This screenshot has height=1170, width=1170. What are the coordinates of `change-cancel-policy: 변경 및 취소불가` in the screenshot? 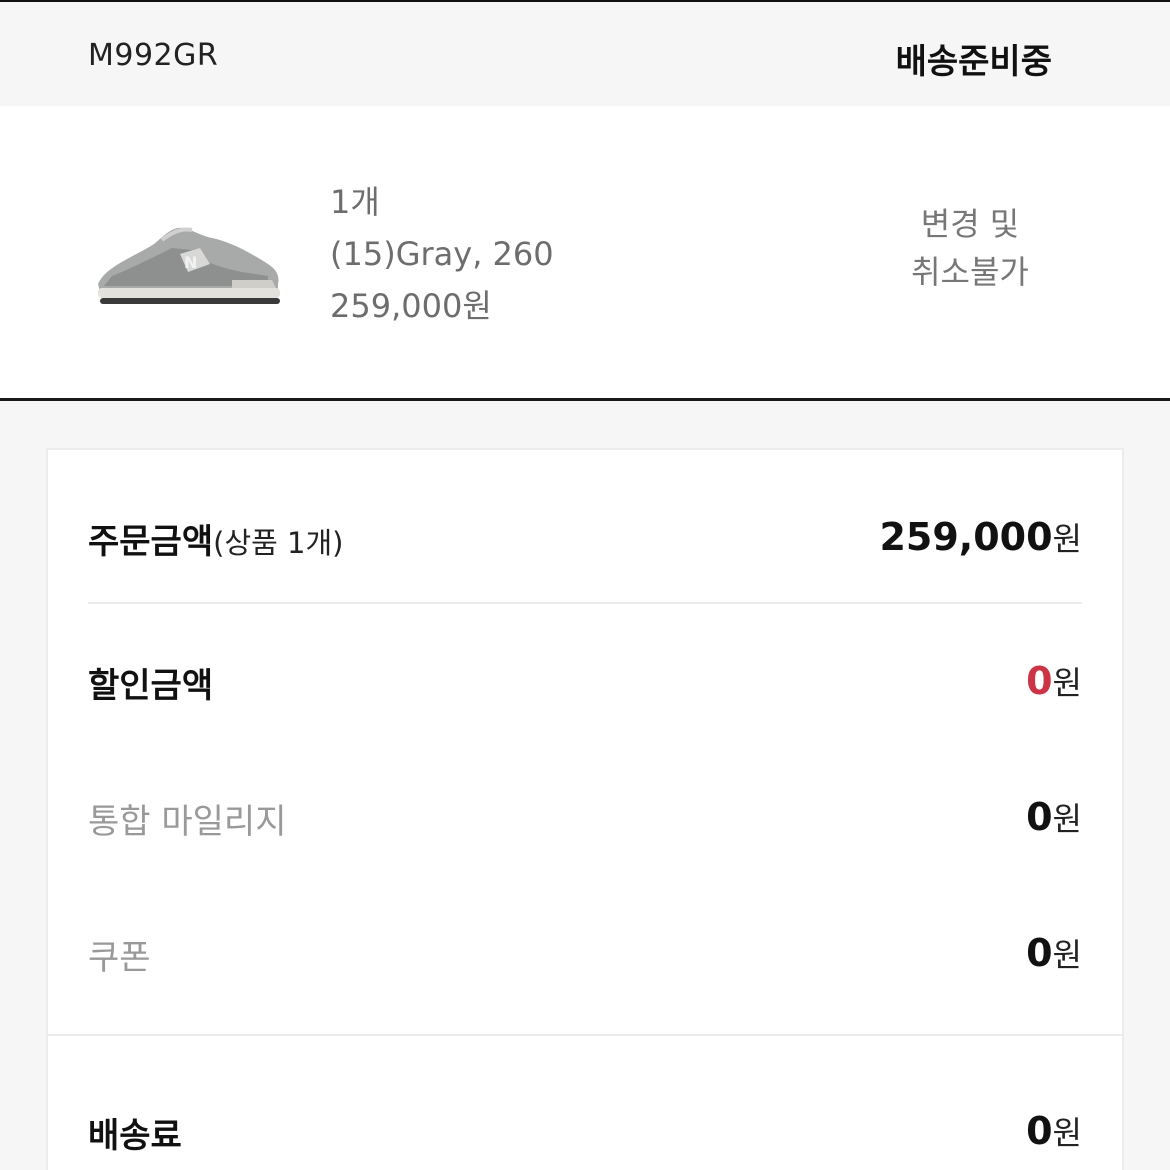 It's located at (970, 248).